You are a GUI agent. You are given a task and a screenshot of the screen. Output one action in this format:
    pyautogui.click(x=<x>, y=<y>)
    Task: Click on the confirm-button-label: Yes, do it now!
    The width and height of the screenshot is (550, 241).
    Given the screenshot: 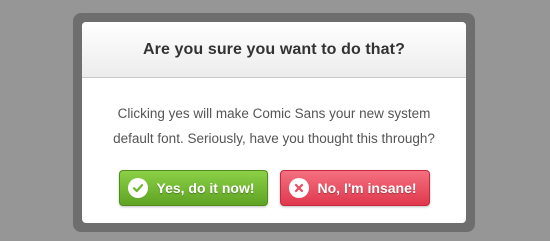 What is the action you would take?
    pyautogui.click(x=205, y=188)
    